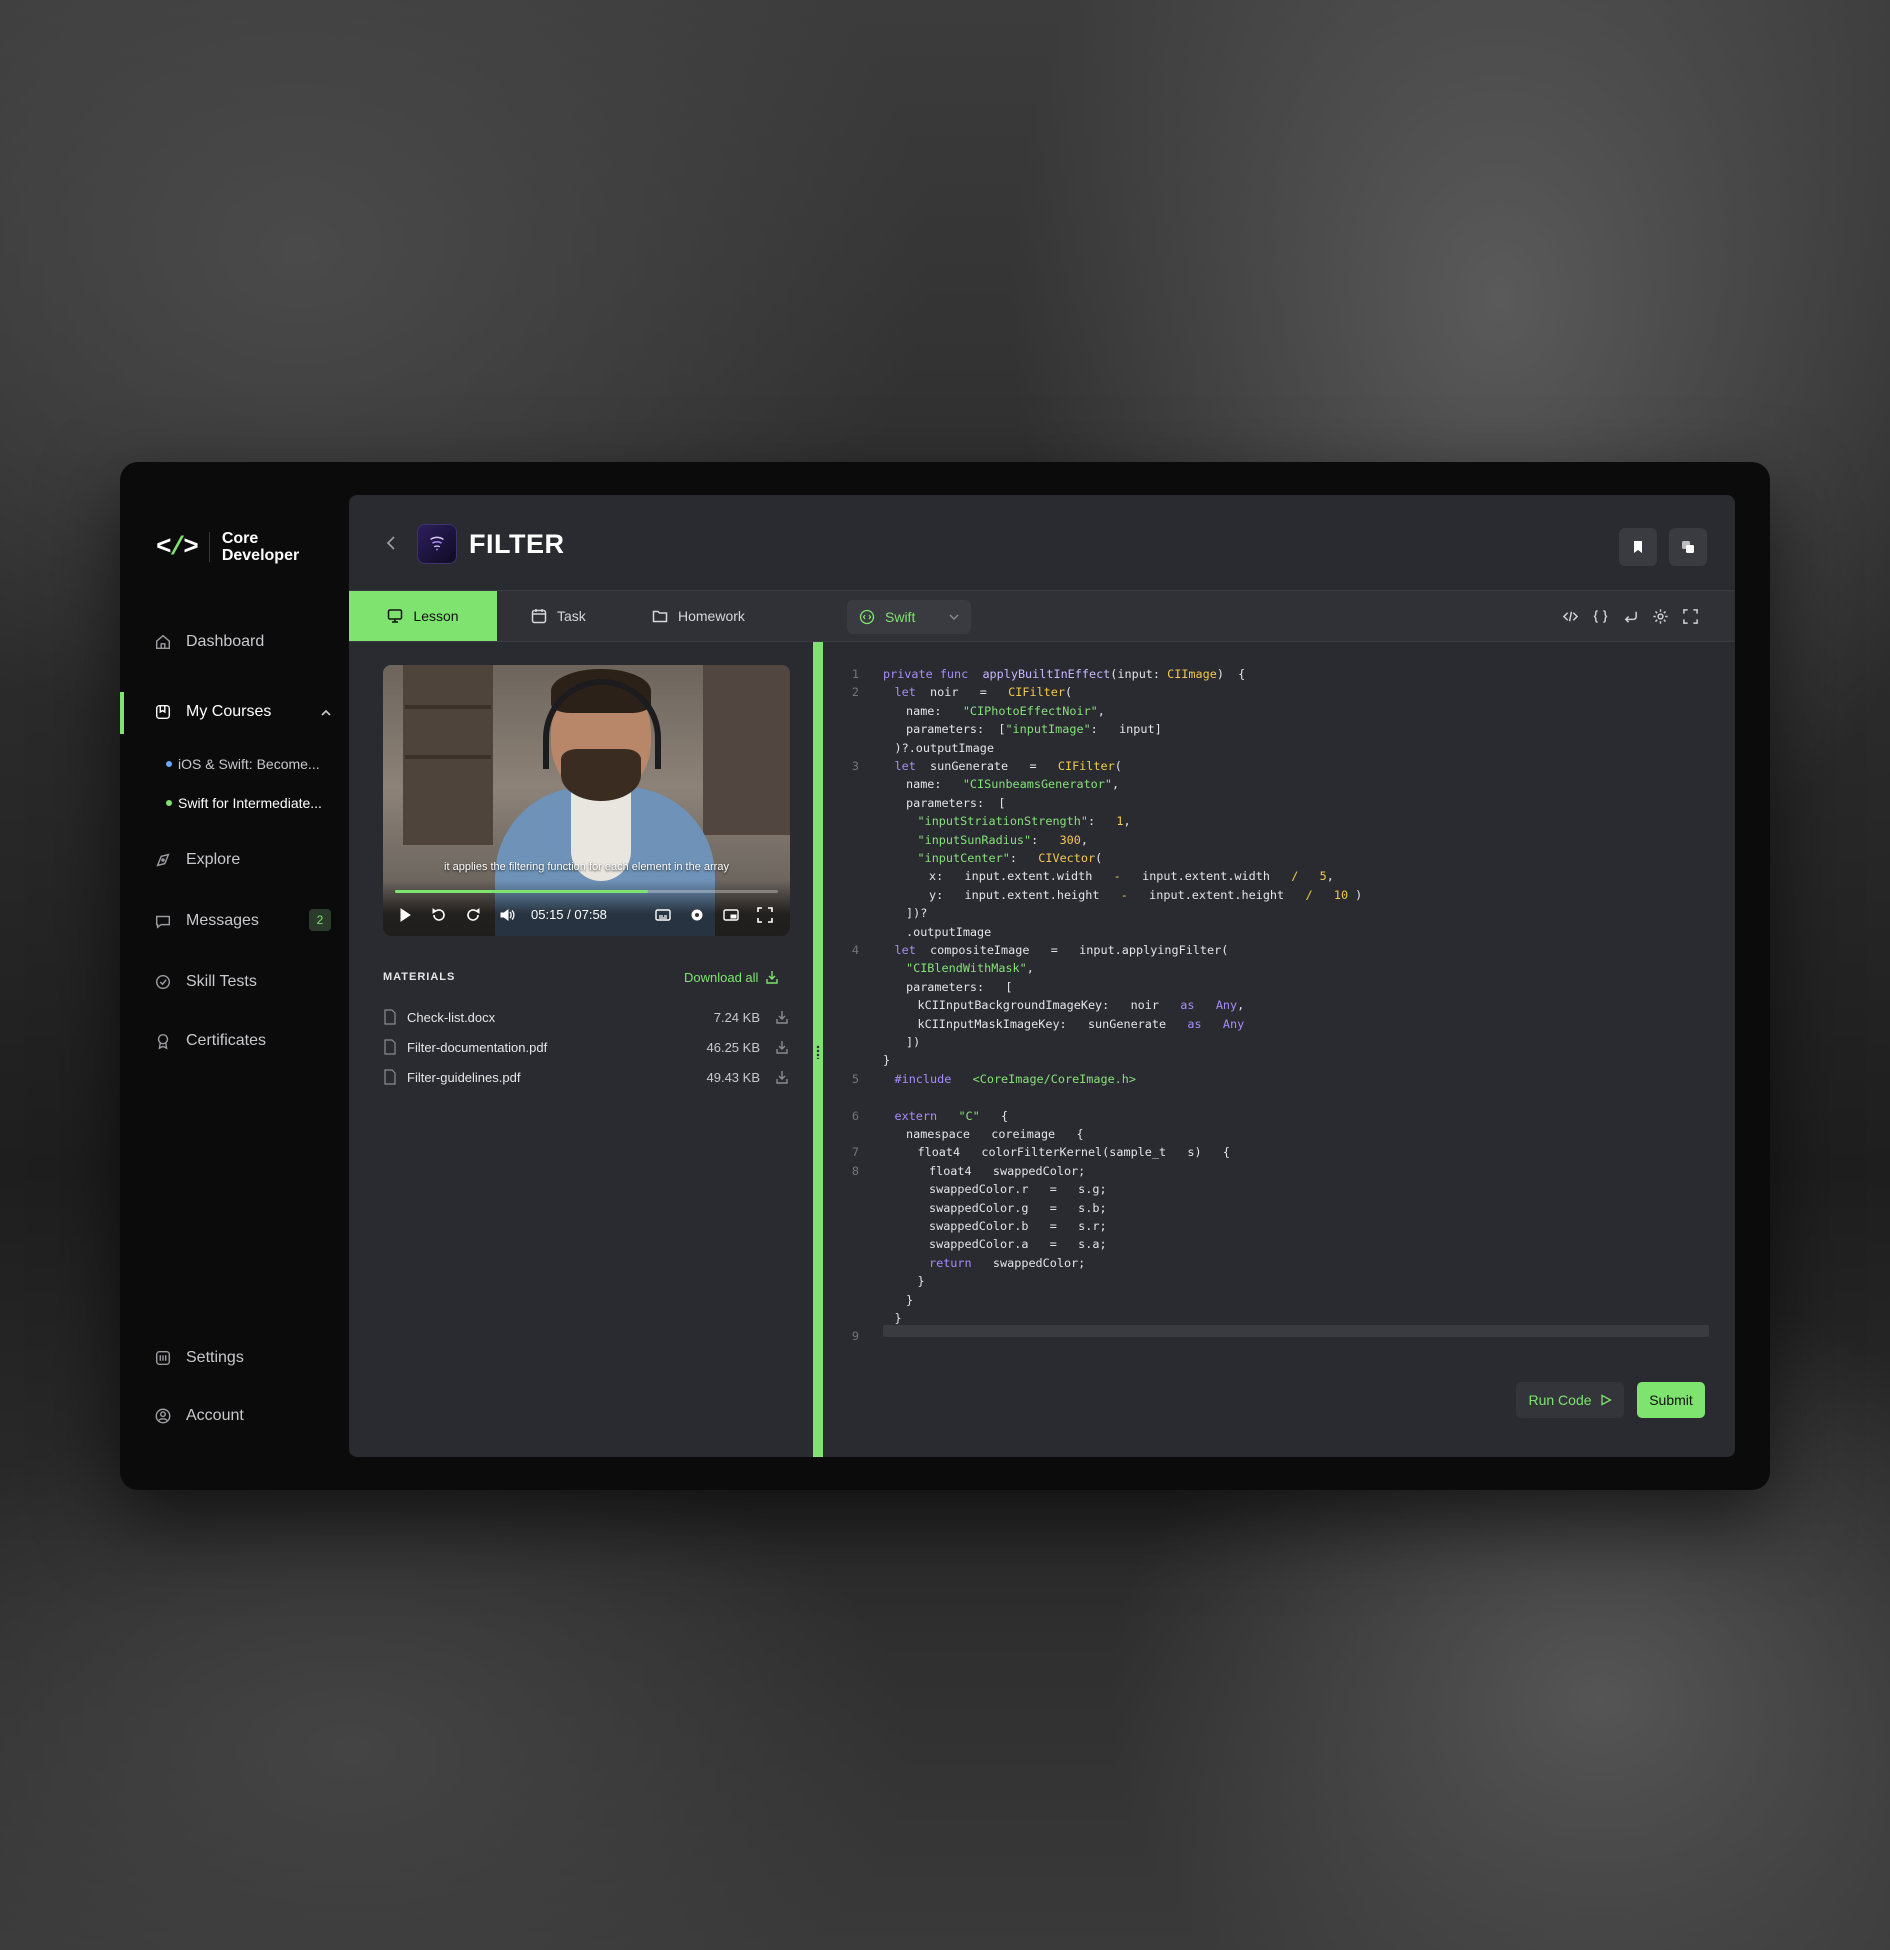 The image size is (1890, 1950). What do you see at coordinates (227, 547) in the screenshot?
I see `logo: </> Core Developer` at bounding box center [227, 547].